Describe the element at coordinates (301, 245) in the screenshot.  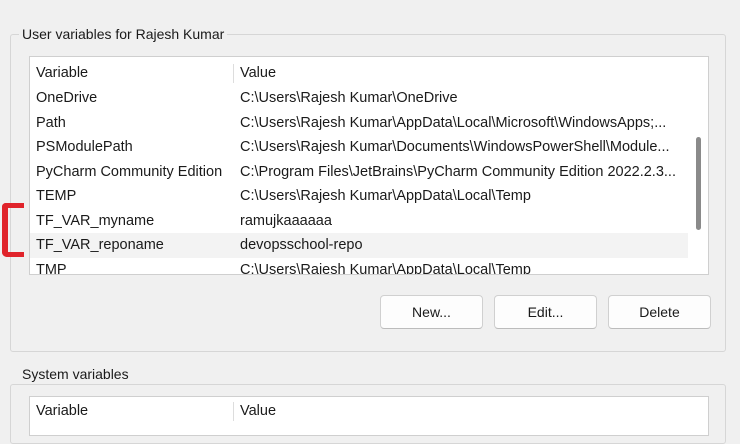
I see `variable-value: devopsschool-repo` at that location.